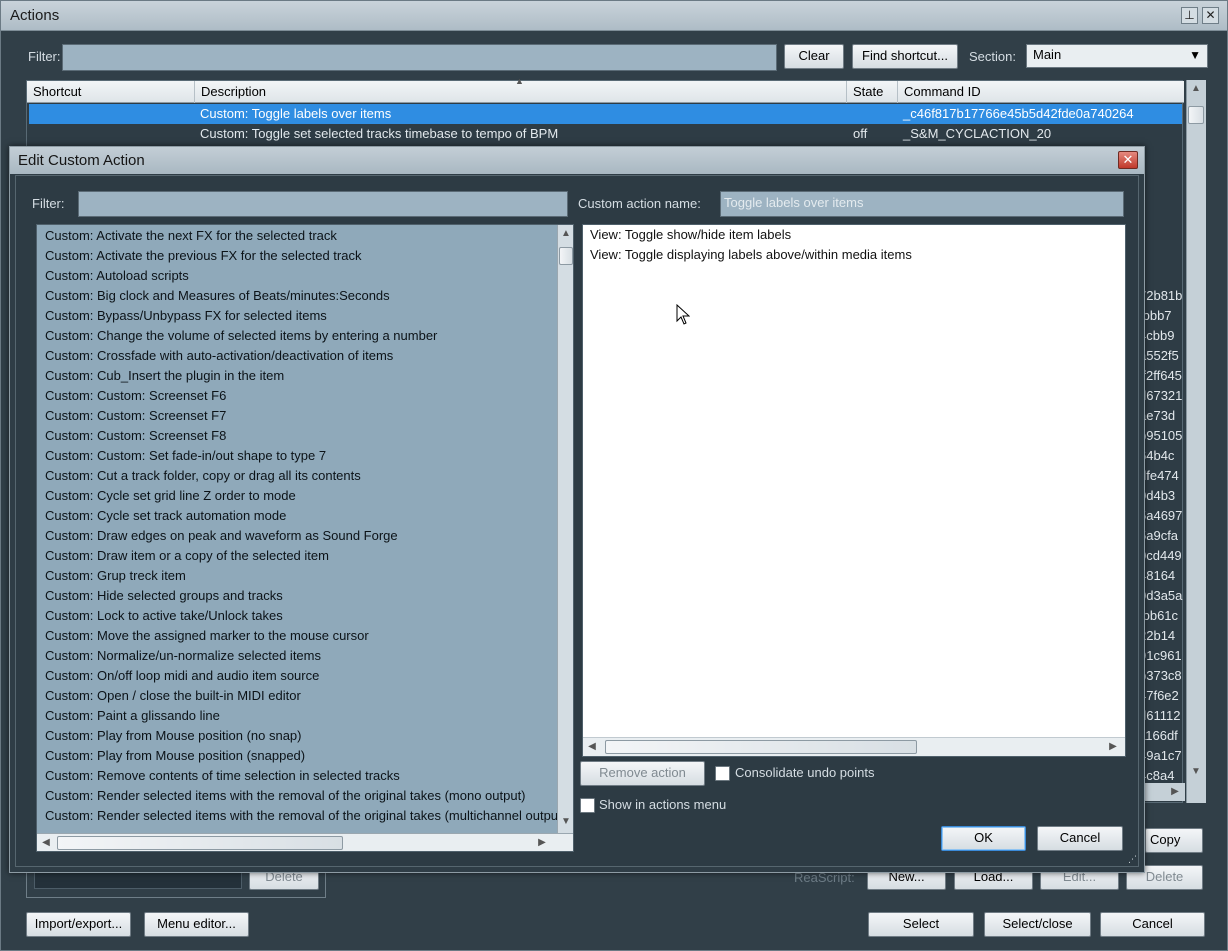 The image size is (1228, 951). What do you see at coordinates (921, 924) in the screenshot?
I see `select-button: Select` at bounding box center [921, 924].